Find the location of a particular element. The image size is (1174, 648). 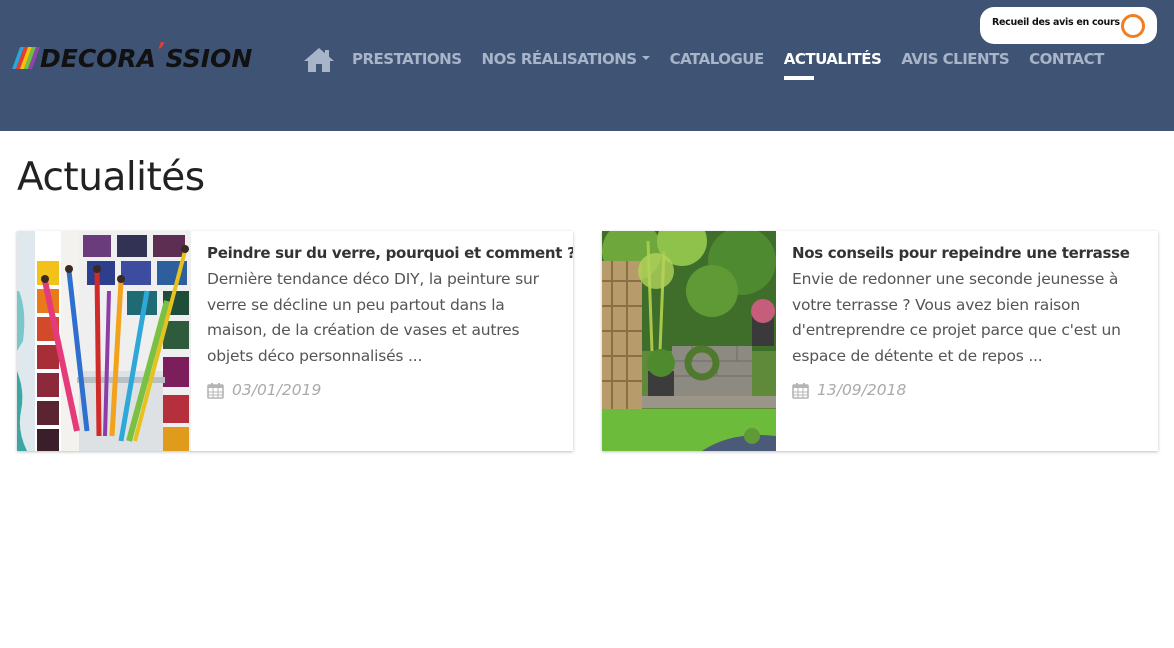

logo-text: DECORA’SSION is located at coordinates (146, 55).